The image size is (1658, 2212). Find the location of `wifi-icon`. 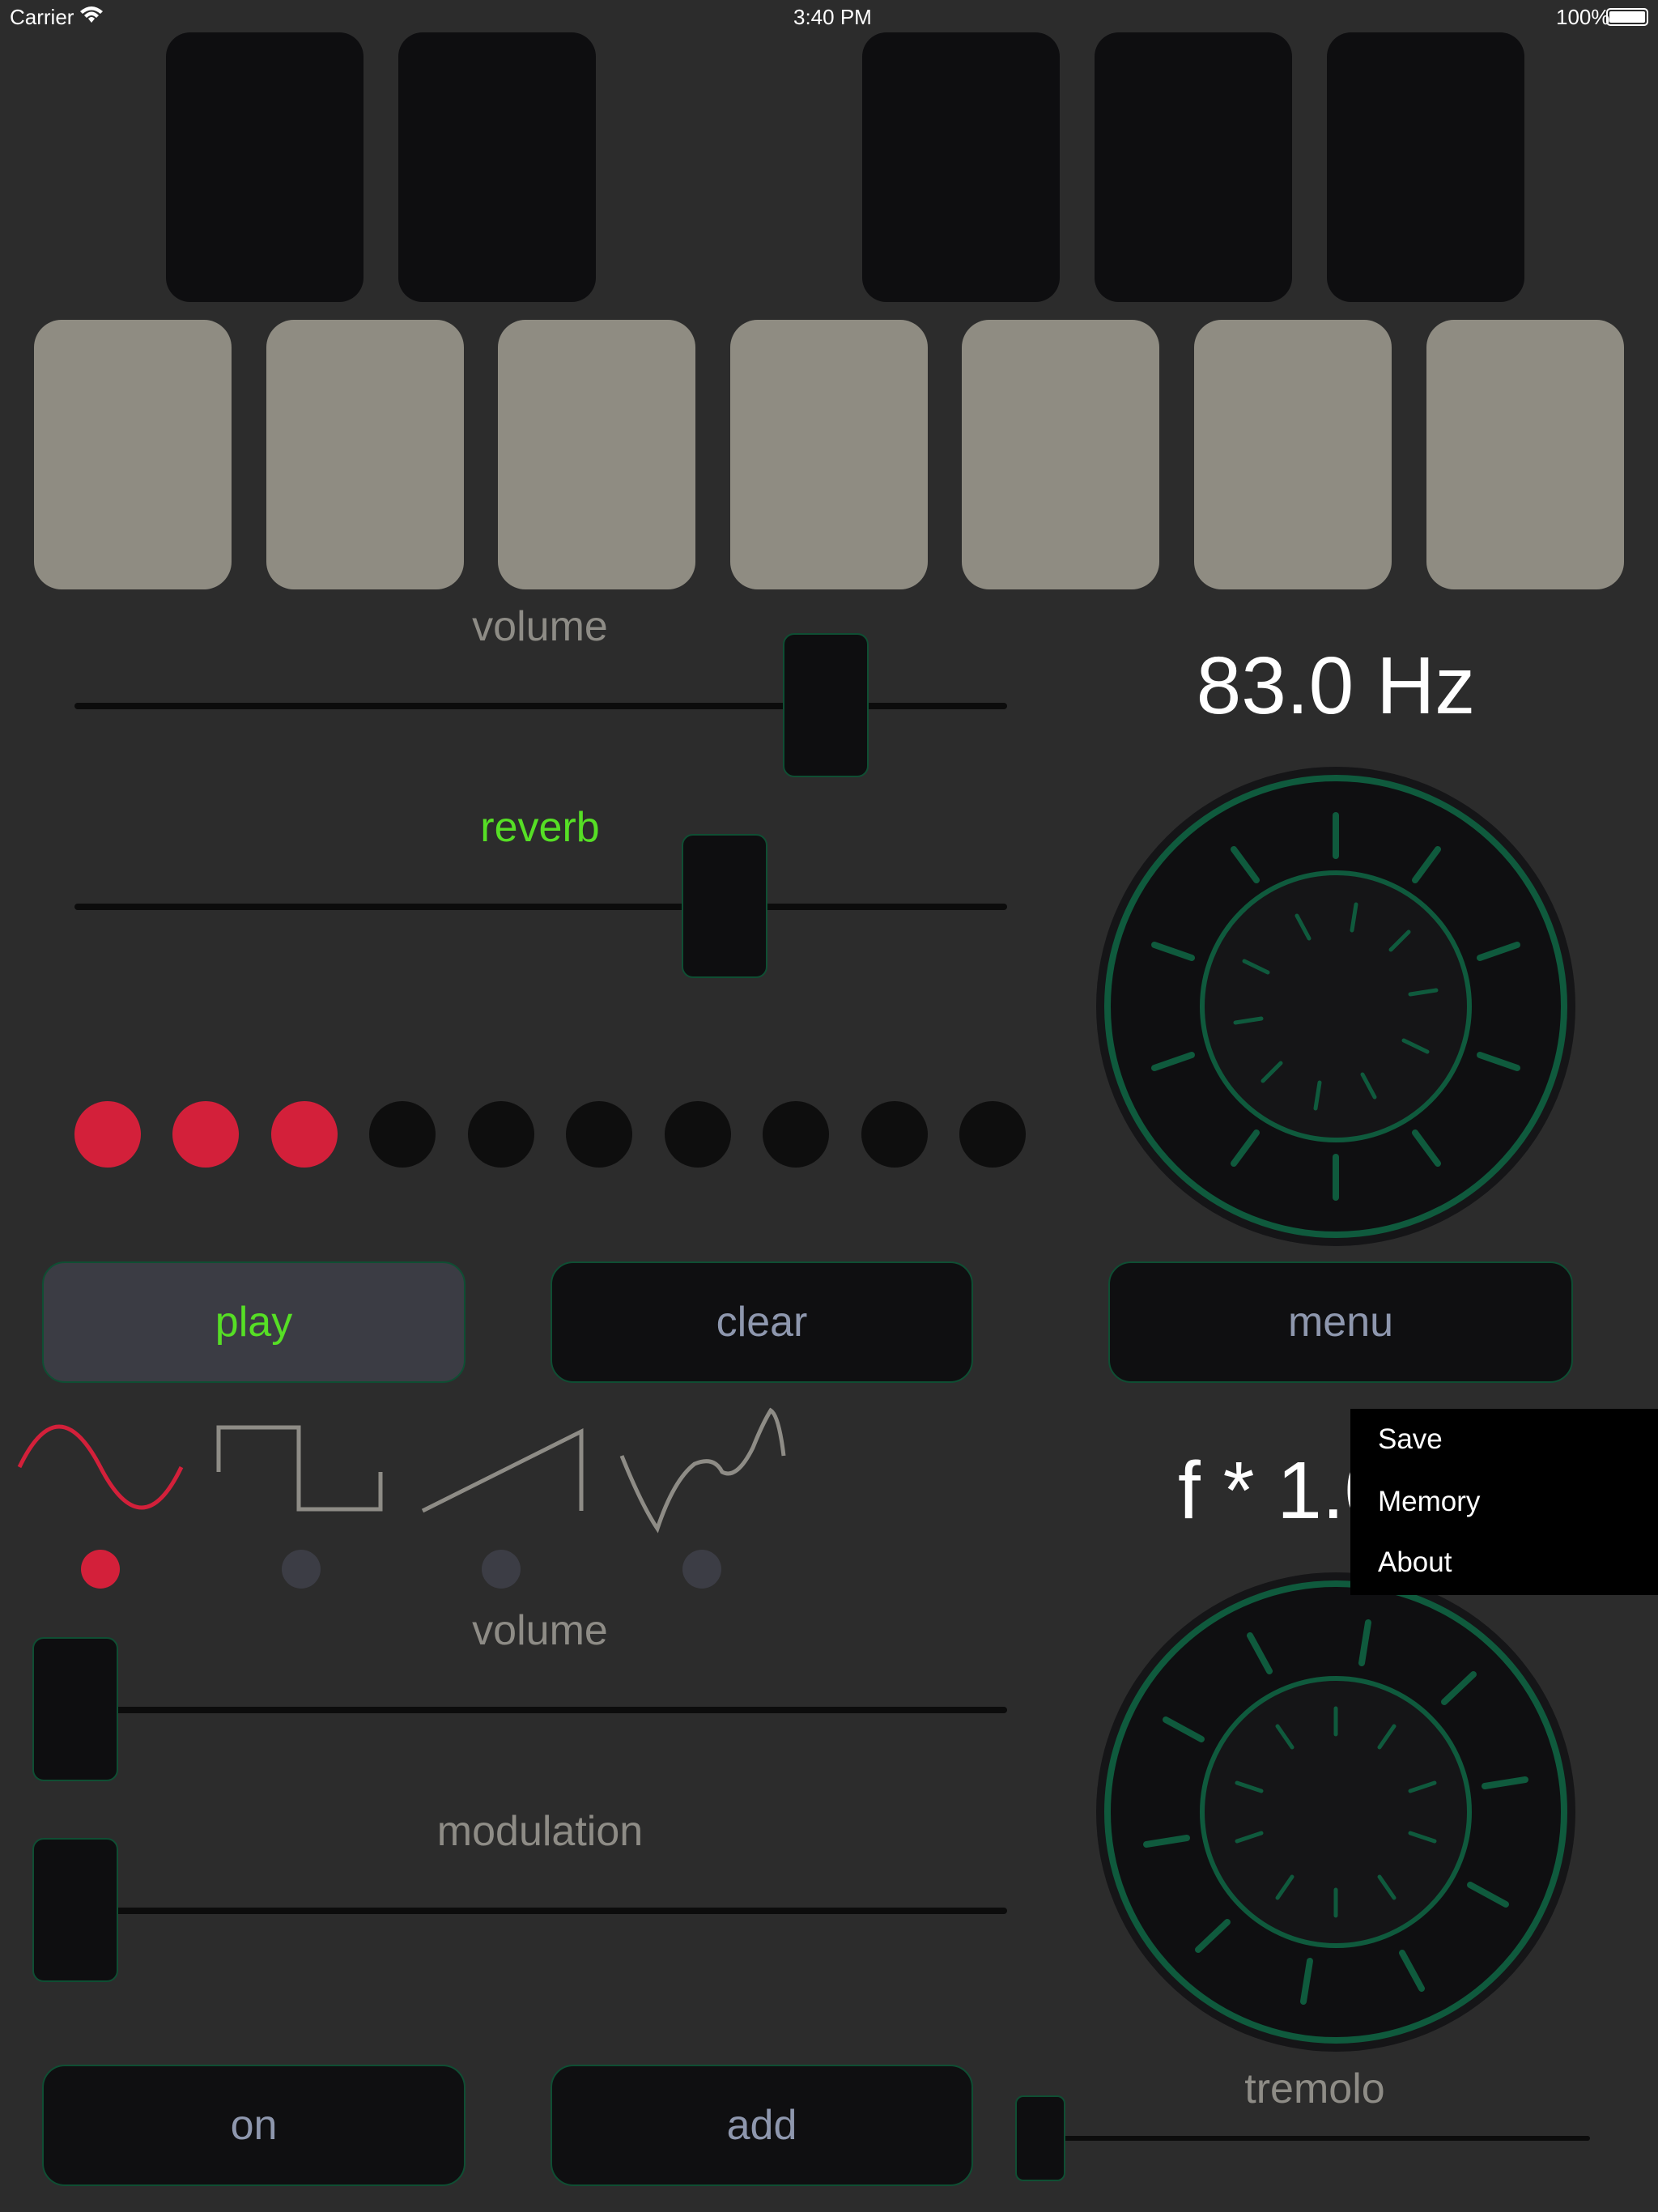

wifi-icon is located at coordinates (91, 14).